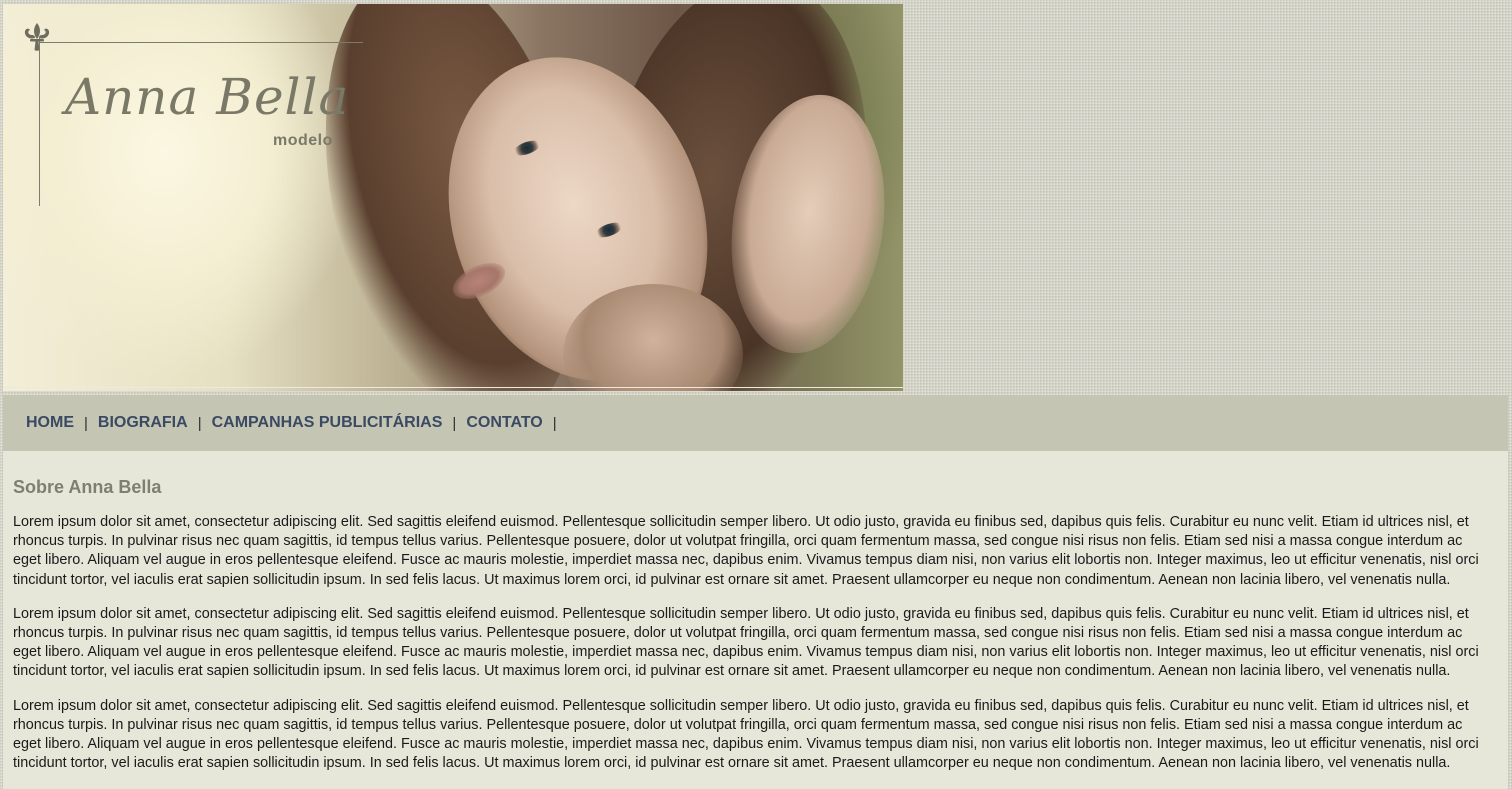 The width and height of the screenshot is (1512, 789). Describe the element at coordinates (39, 122) in the screenshot. I see `logo-frame-vertical-line` at that location.